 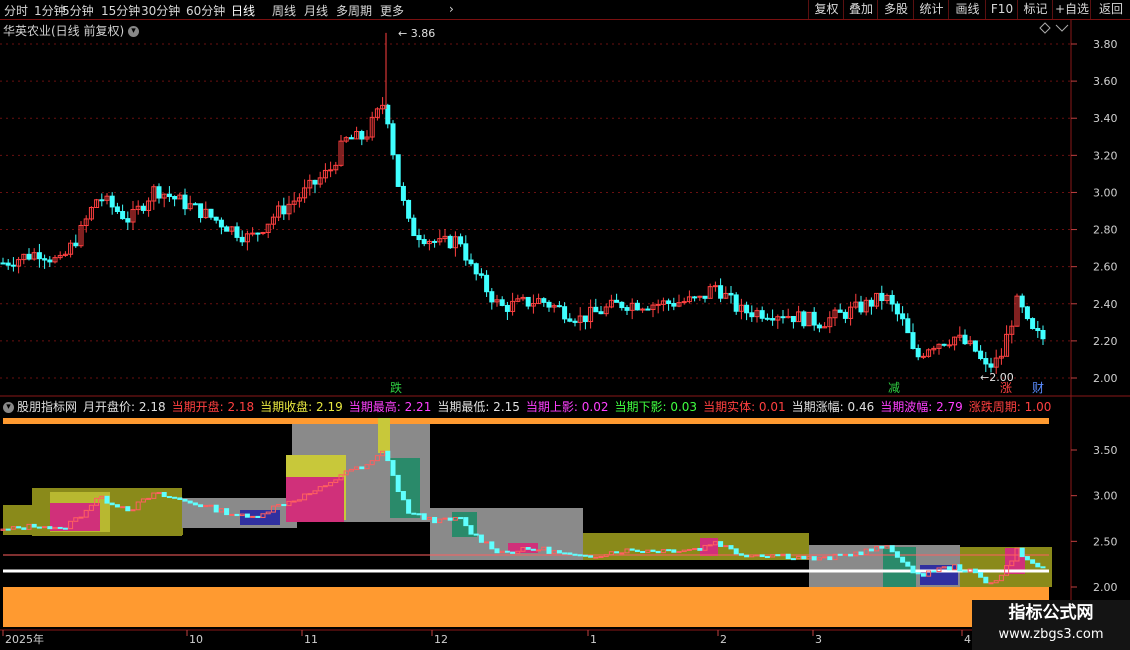 I want to click on indicator-menu-icon: ▾, so click(x=8, y=407).